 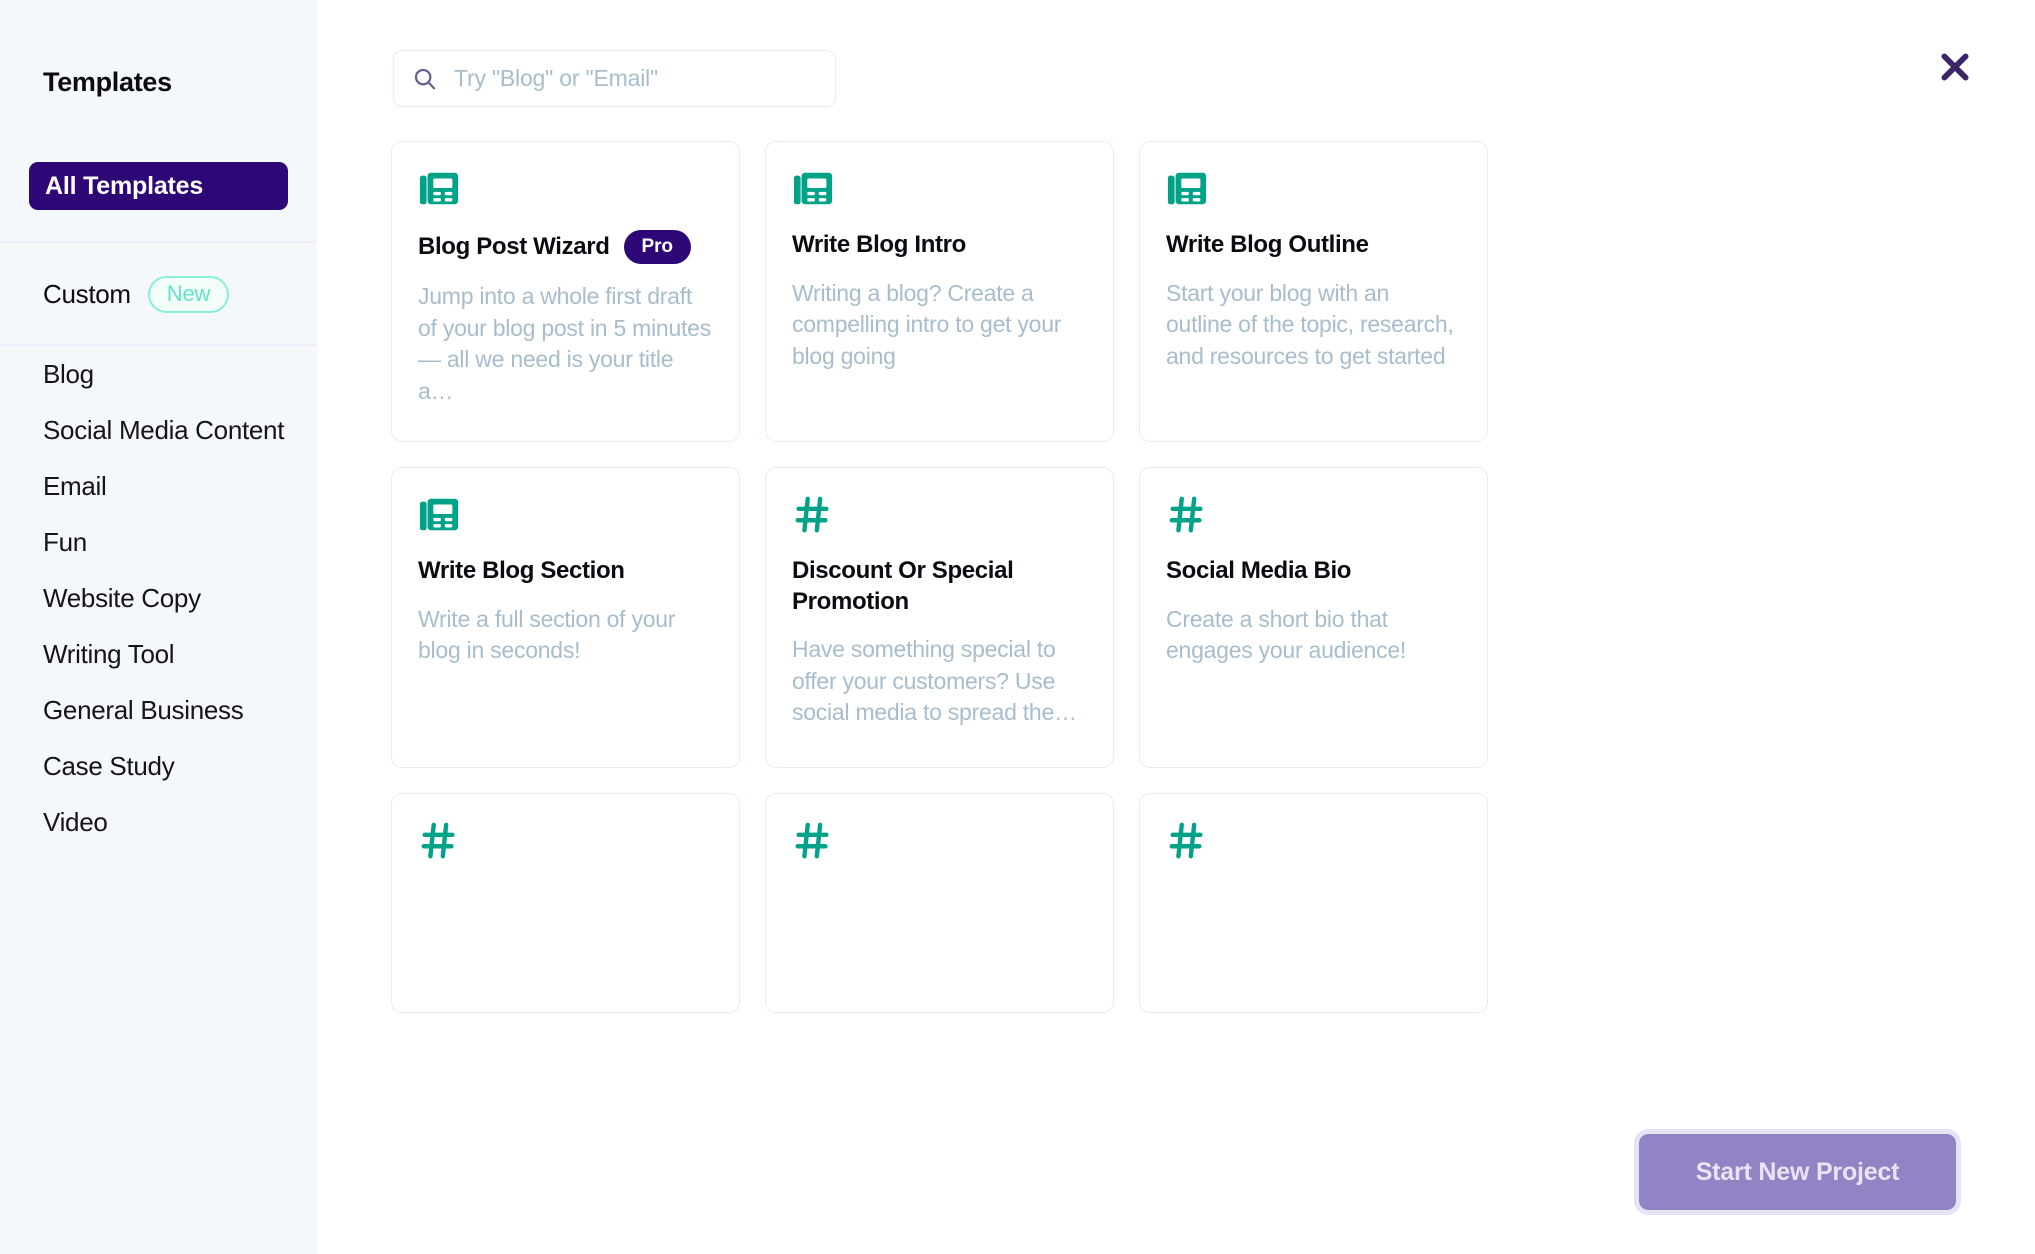 What do you see at coordinates (87, 294) in the screenshot?
I see `sidebar-item-custom-label: Custom` at bounding box center [87, 294].